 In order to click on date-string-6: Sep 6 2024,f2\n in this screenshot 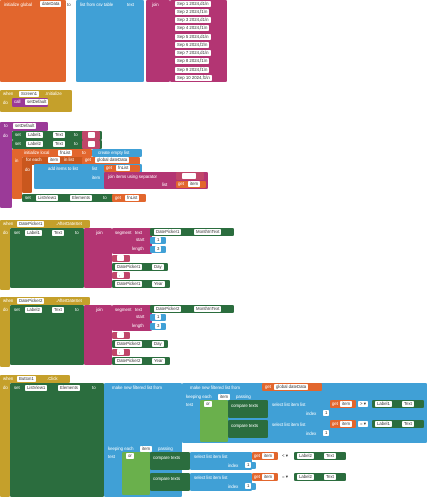, I will do `click(192, 45)`.